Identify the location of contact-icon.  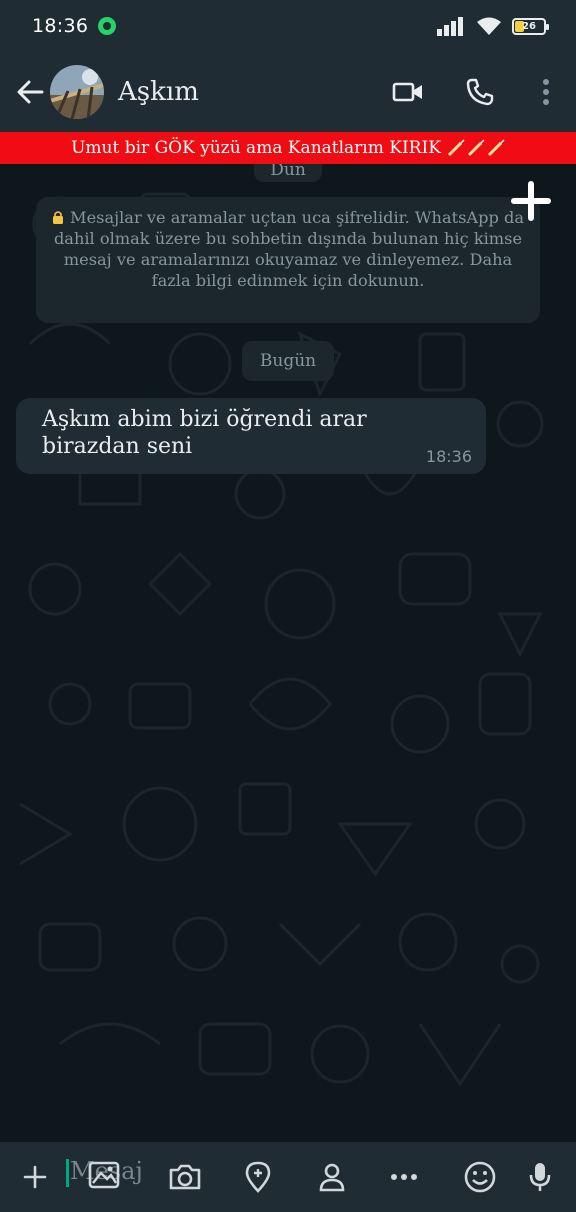
(332, 1177).